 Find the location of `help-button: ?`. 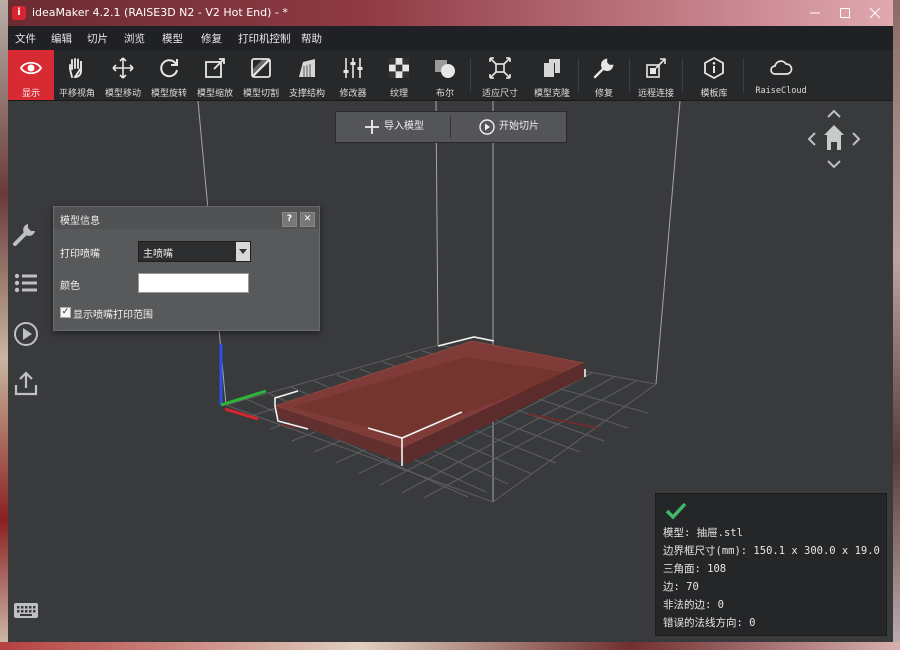

help-button: ? is located at coordinates (289, 219).